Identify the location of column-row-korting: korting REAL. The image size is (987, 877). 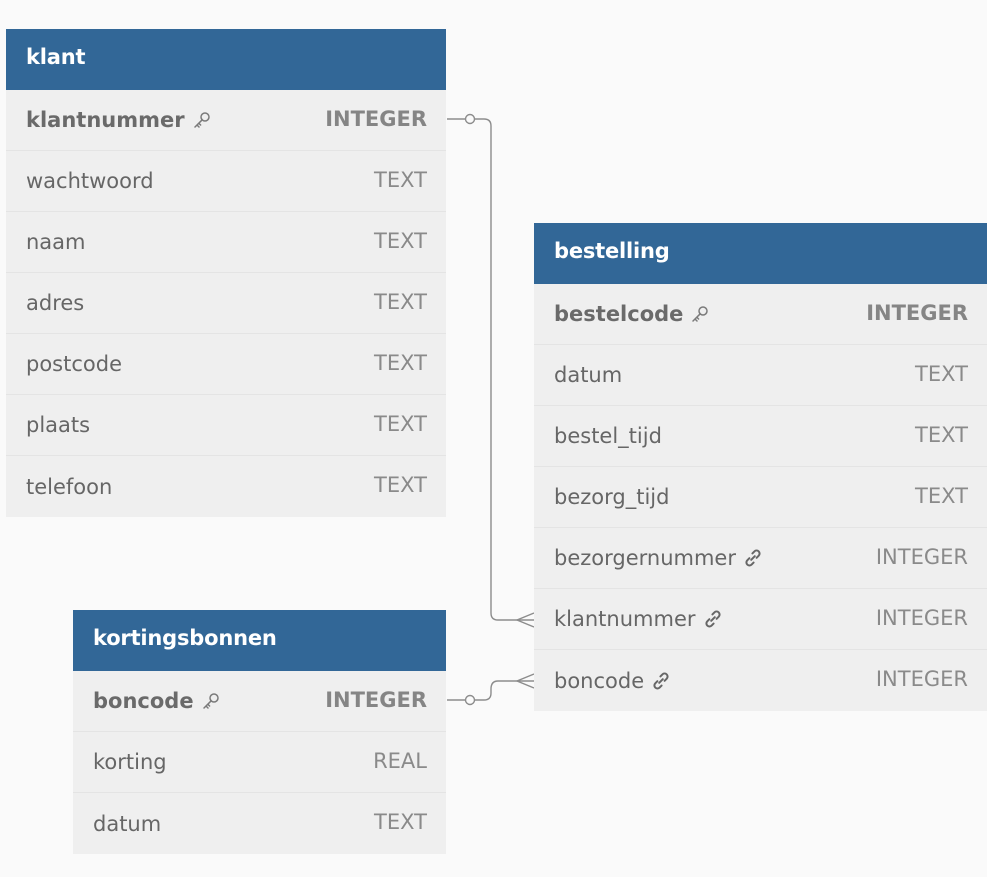
(259, 762).